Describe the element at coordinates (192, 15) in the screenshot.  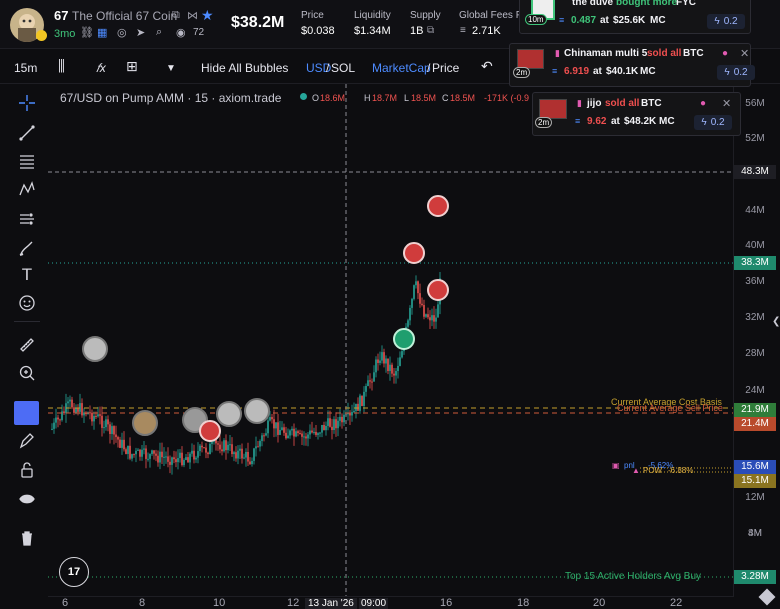
I see `share-icon: ⋈` at that location.